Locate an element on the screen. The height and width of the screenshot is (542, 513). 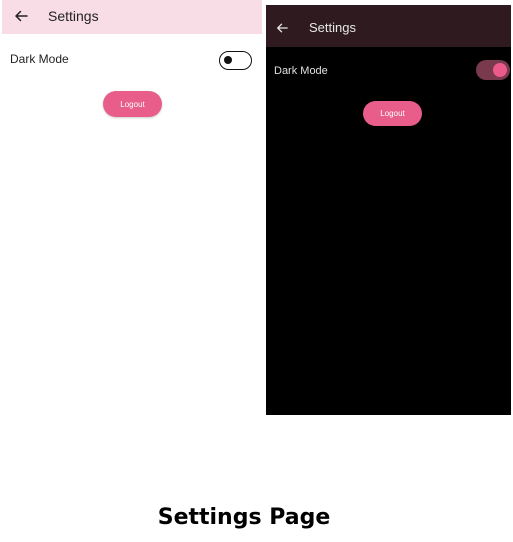
figure-caption: Settings Page is located at coordinates (244, 517).